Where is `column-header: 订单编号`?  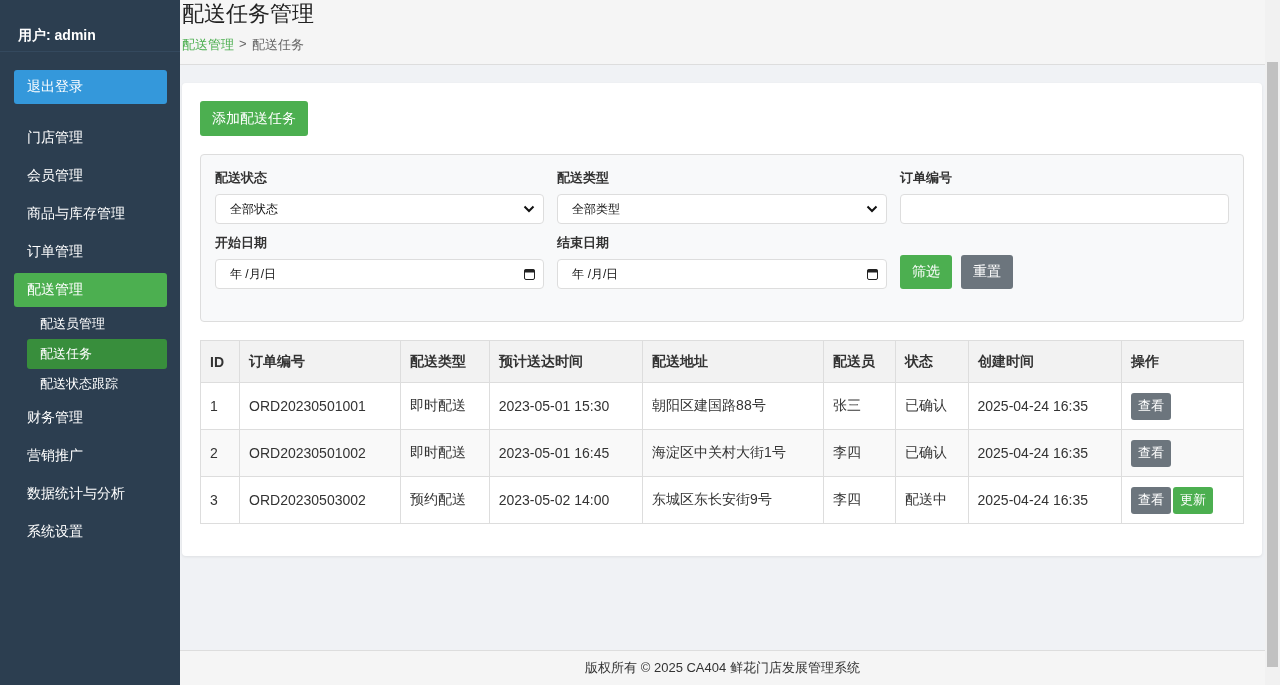 column-header: 订单编号 is located at coordinates (320, 361).